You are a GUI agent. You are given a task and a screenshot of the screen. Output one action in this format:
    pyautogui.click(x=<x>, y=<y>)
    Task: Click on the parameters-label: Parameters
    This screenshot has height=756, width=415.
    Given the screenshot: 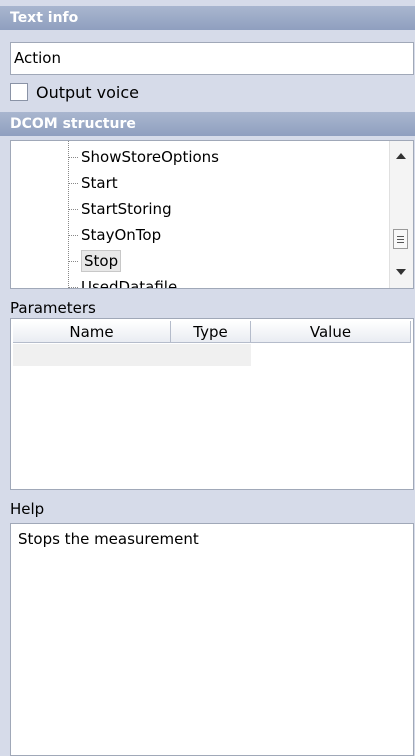 What is the action you would take?
    pyautogui.click(x=53, y=308)
    